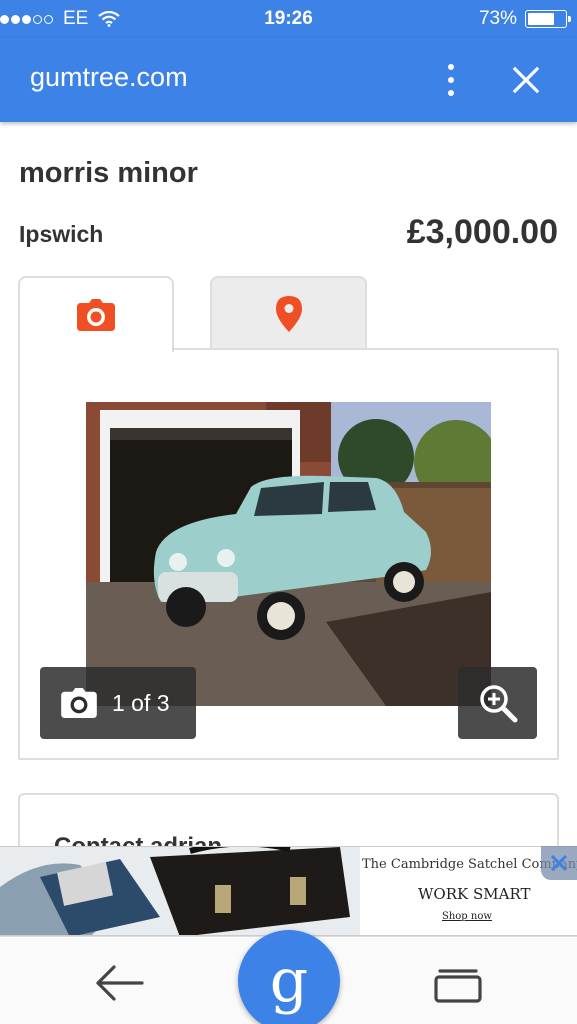 The height and width of the screenshot is (1024, 577). What do you see at coordinates (119, 983) in the screenshot?
I see `back-arrow-icon` at bounding box center [119, 983].